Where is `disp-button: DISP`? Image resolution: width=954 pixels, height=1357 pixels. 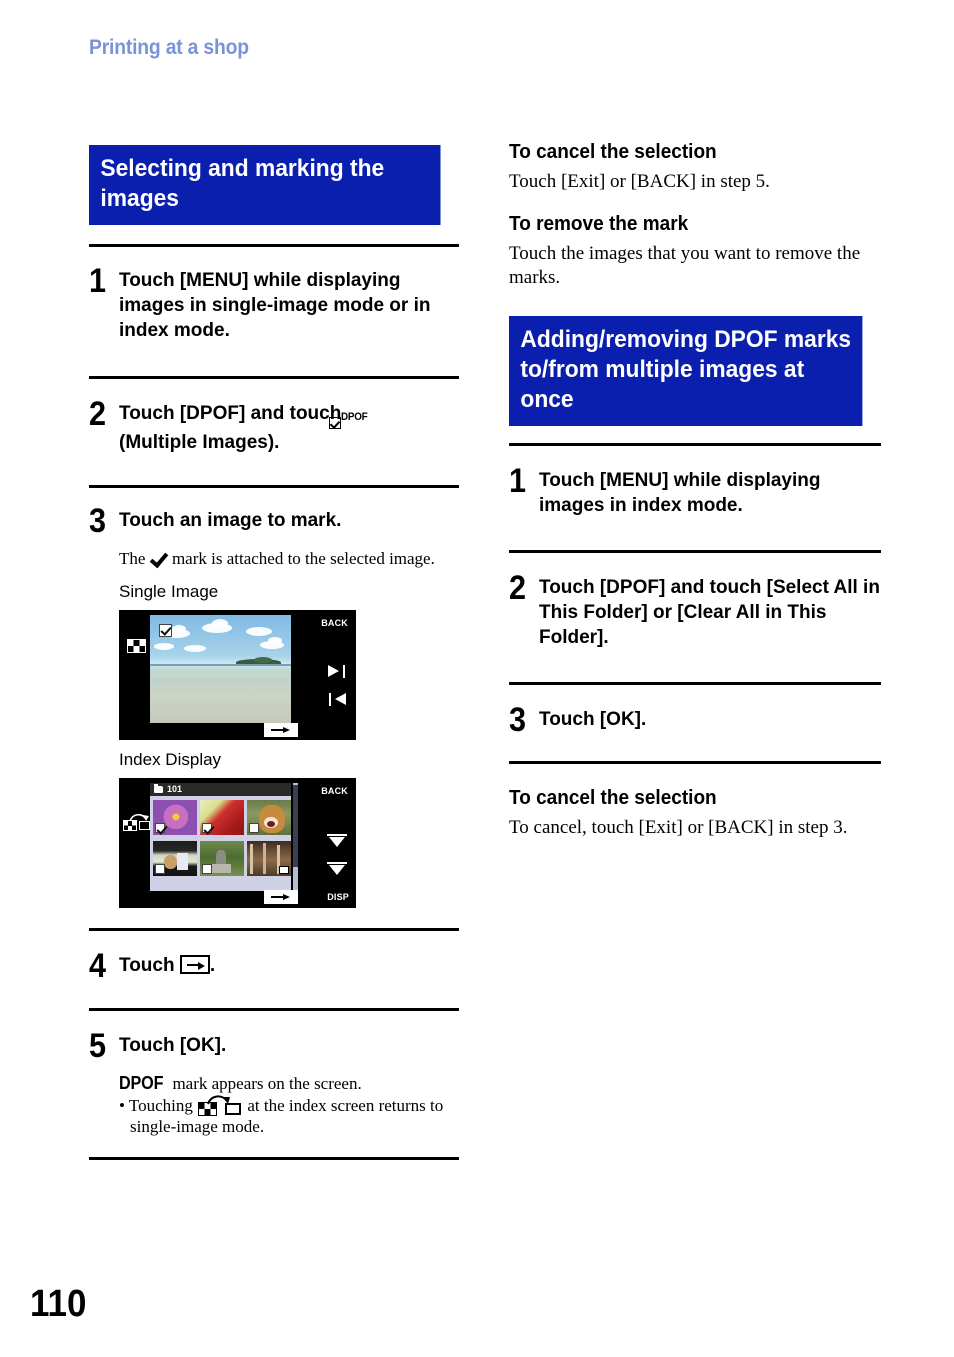 disp-button: DISP is located at coordinates (338, 897).